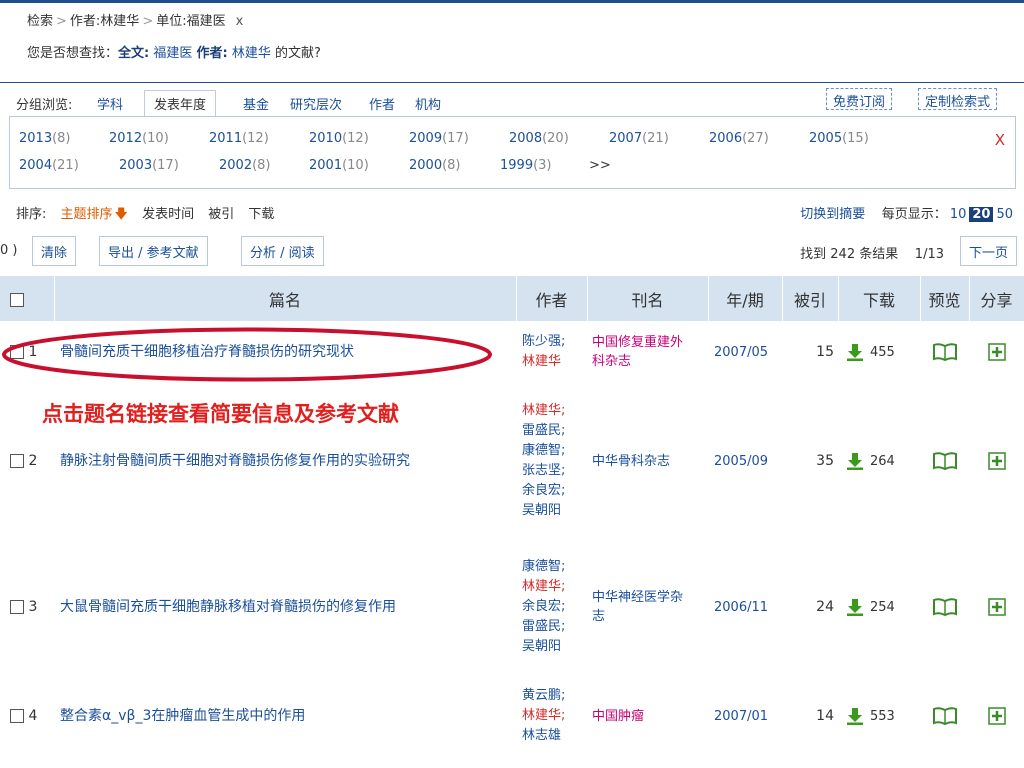 The image size is (1024, 768). Describe the element at coordinates (526, 165) in the screenshot. I see `year-link-1999: 1999(3)` at that location.